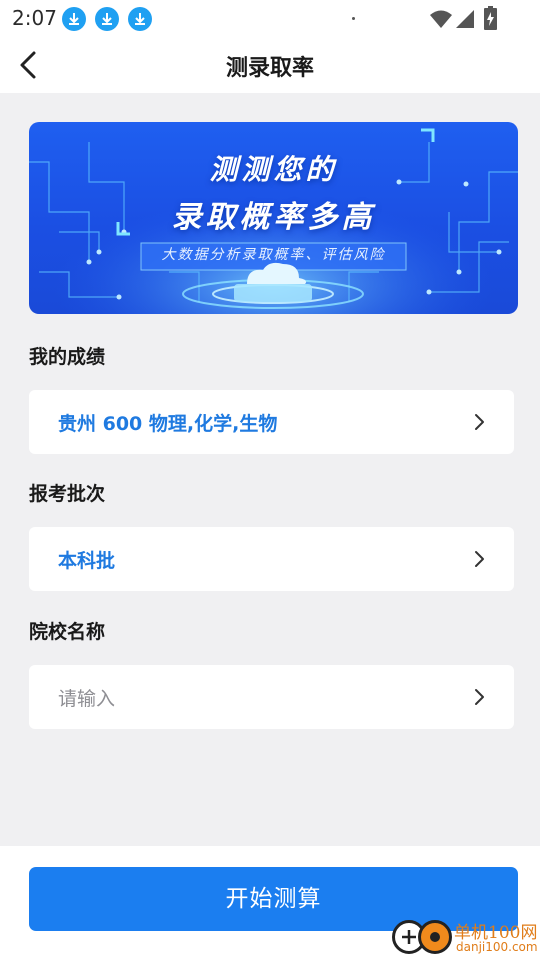 The width and height of the screenshot is (540, 960). I want to click on banner-title-line1: 测测您的, so click(273, 169).